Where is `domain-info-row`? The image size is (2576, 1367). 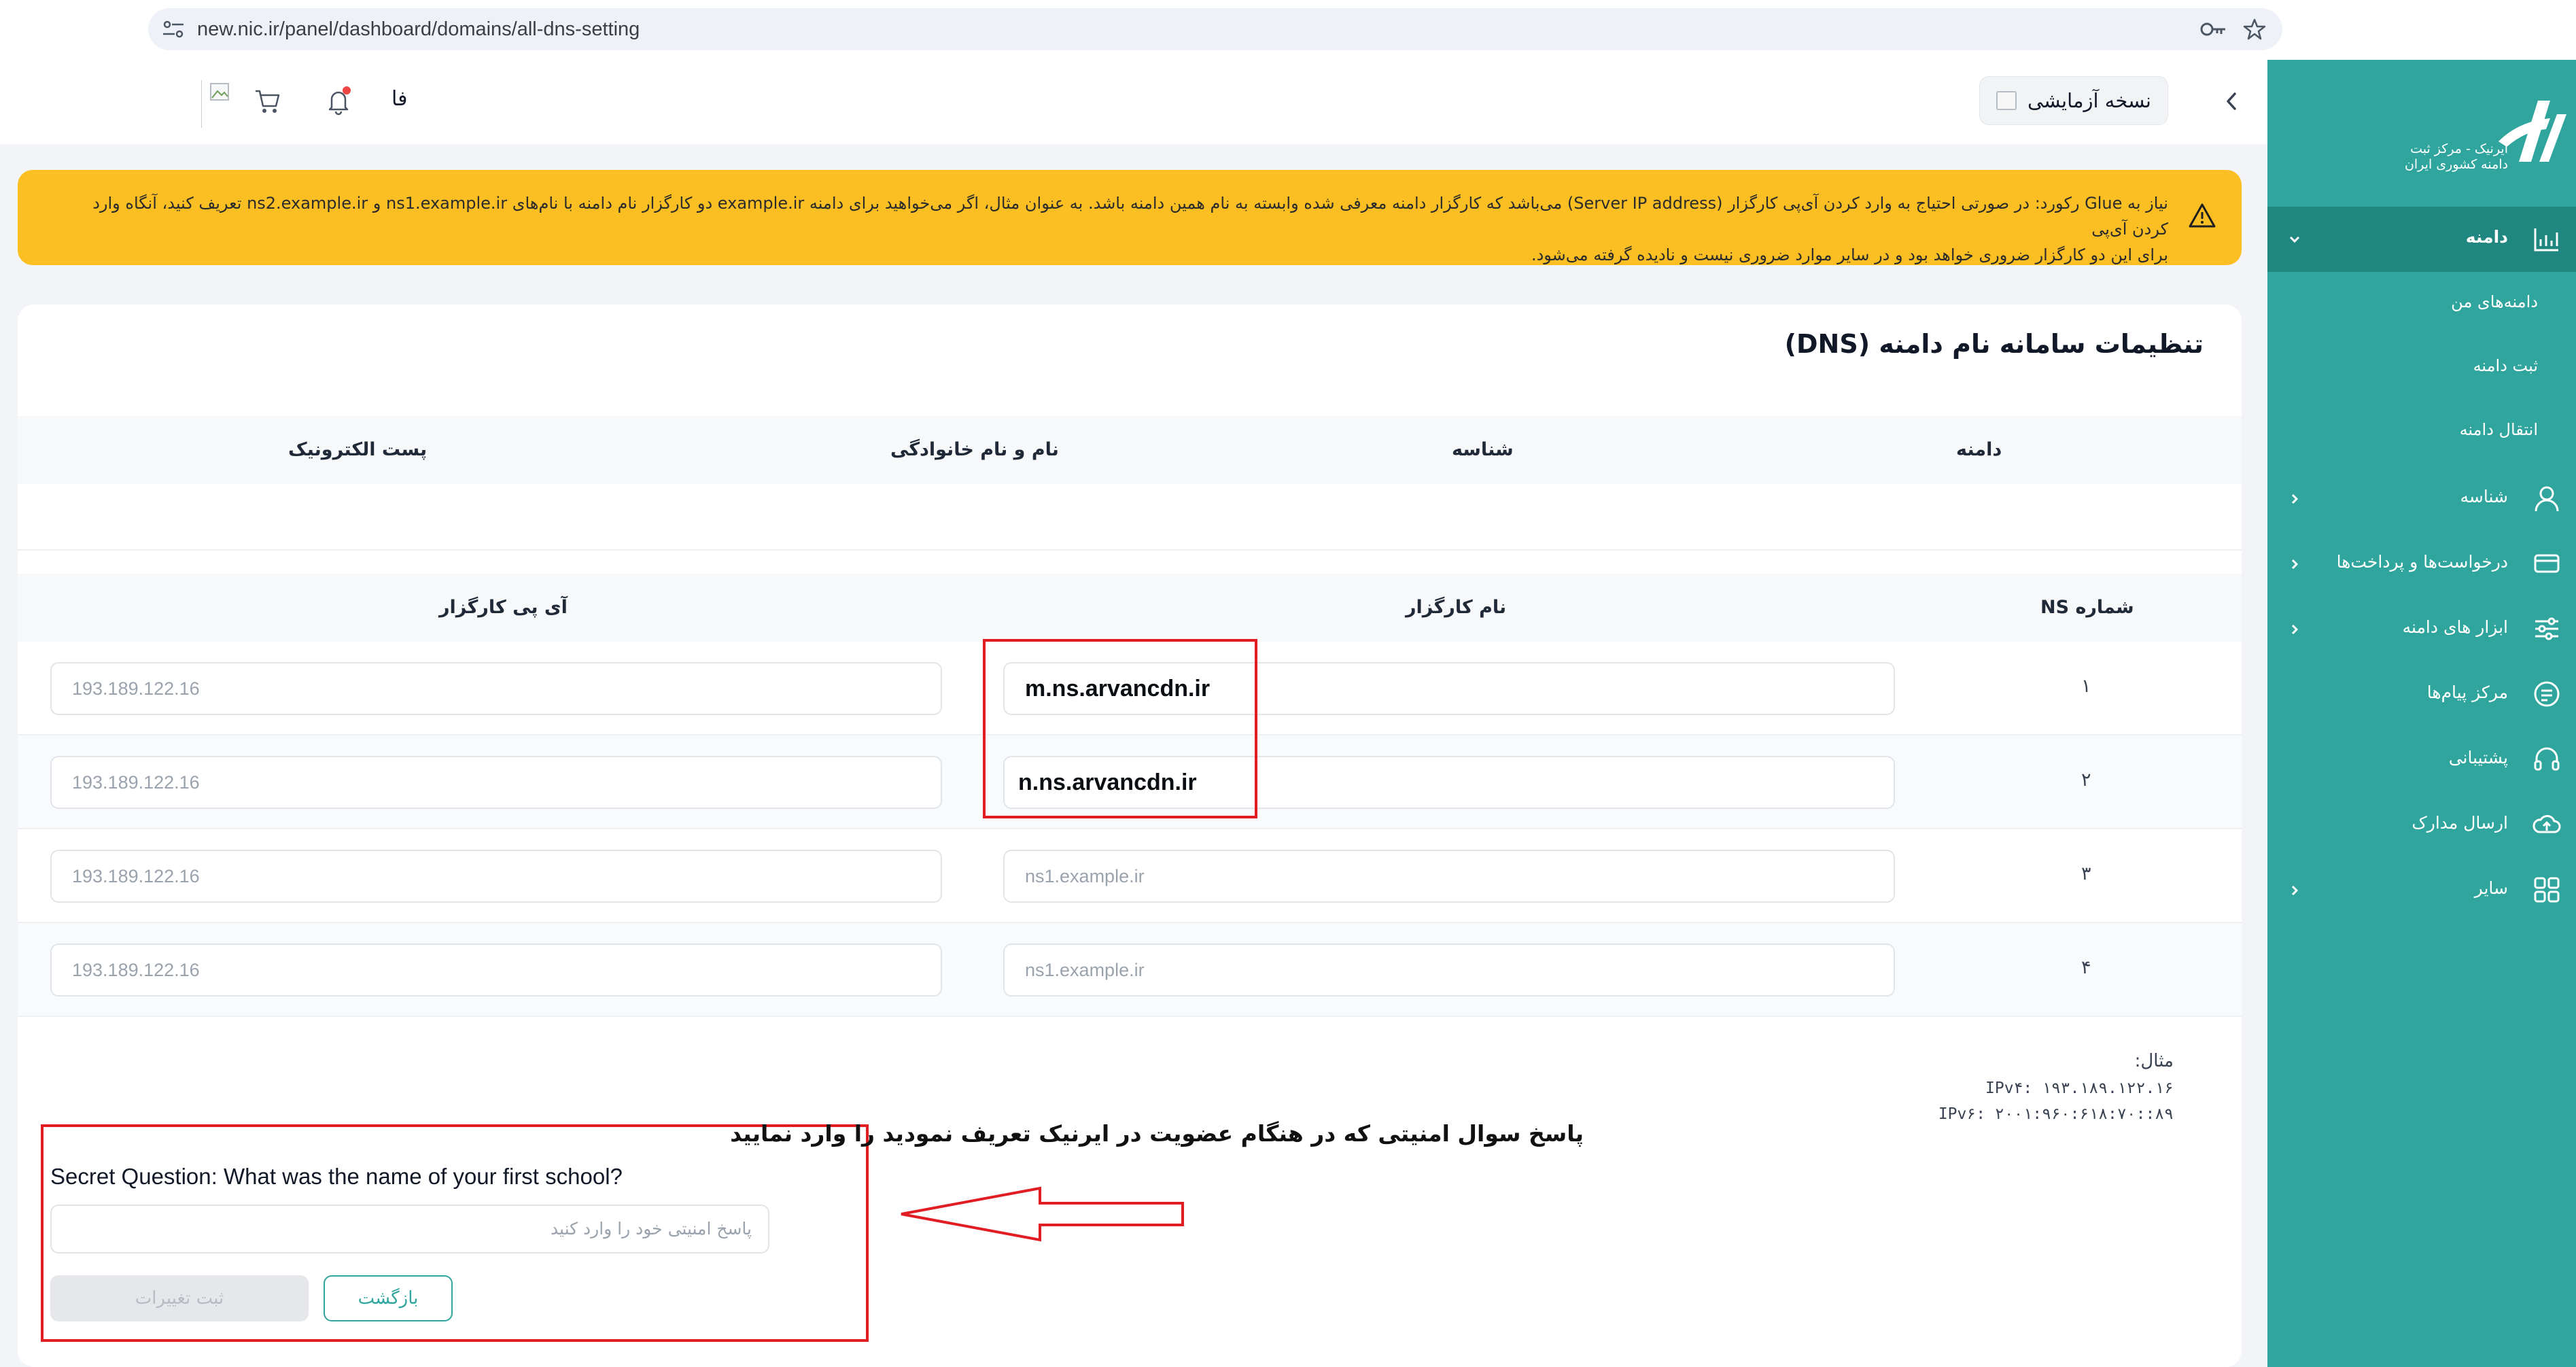 domain-info-row is located at coordinates (1130, 517).